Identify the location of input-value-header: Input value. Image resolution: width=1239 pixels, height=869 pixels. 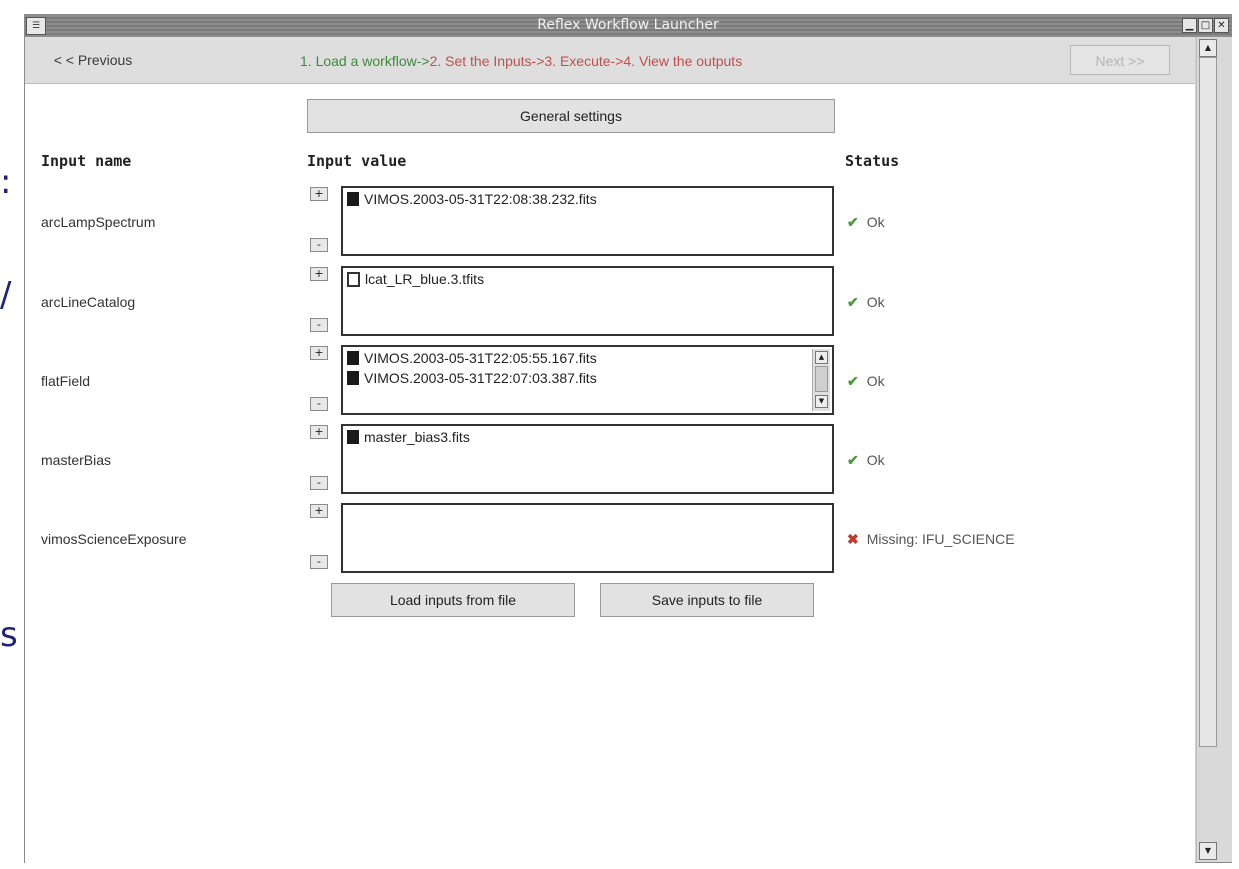
(357, 161).